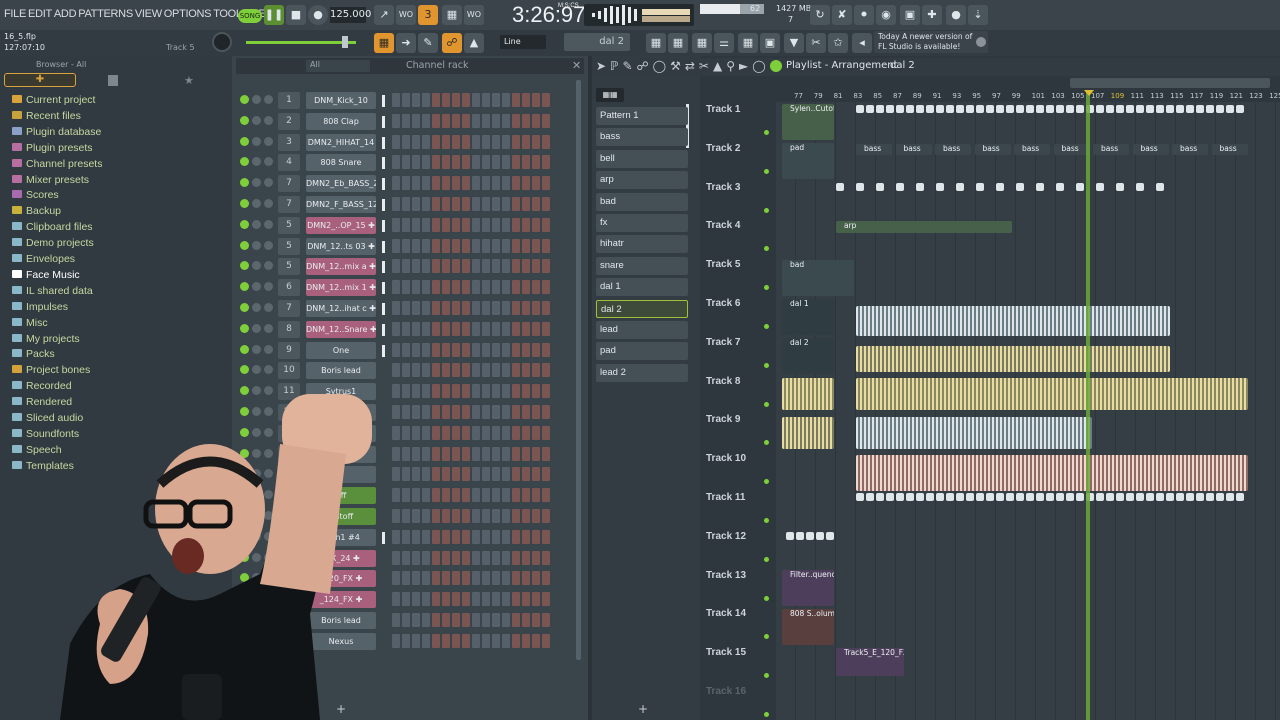  I want to click on menu-options: OPTIONS, so click(188, 14).